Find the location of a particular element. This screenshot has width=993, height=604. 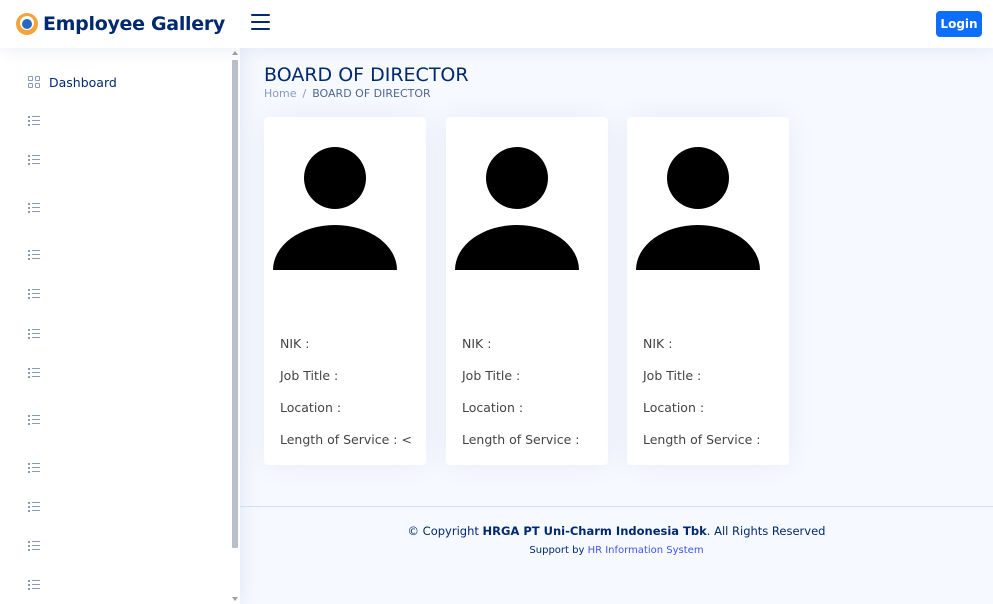

scroll-down-icon is located at coordinates (235, 599).